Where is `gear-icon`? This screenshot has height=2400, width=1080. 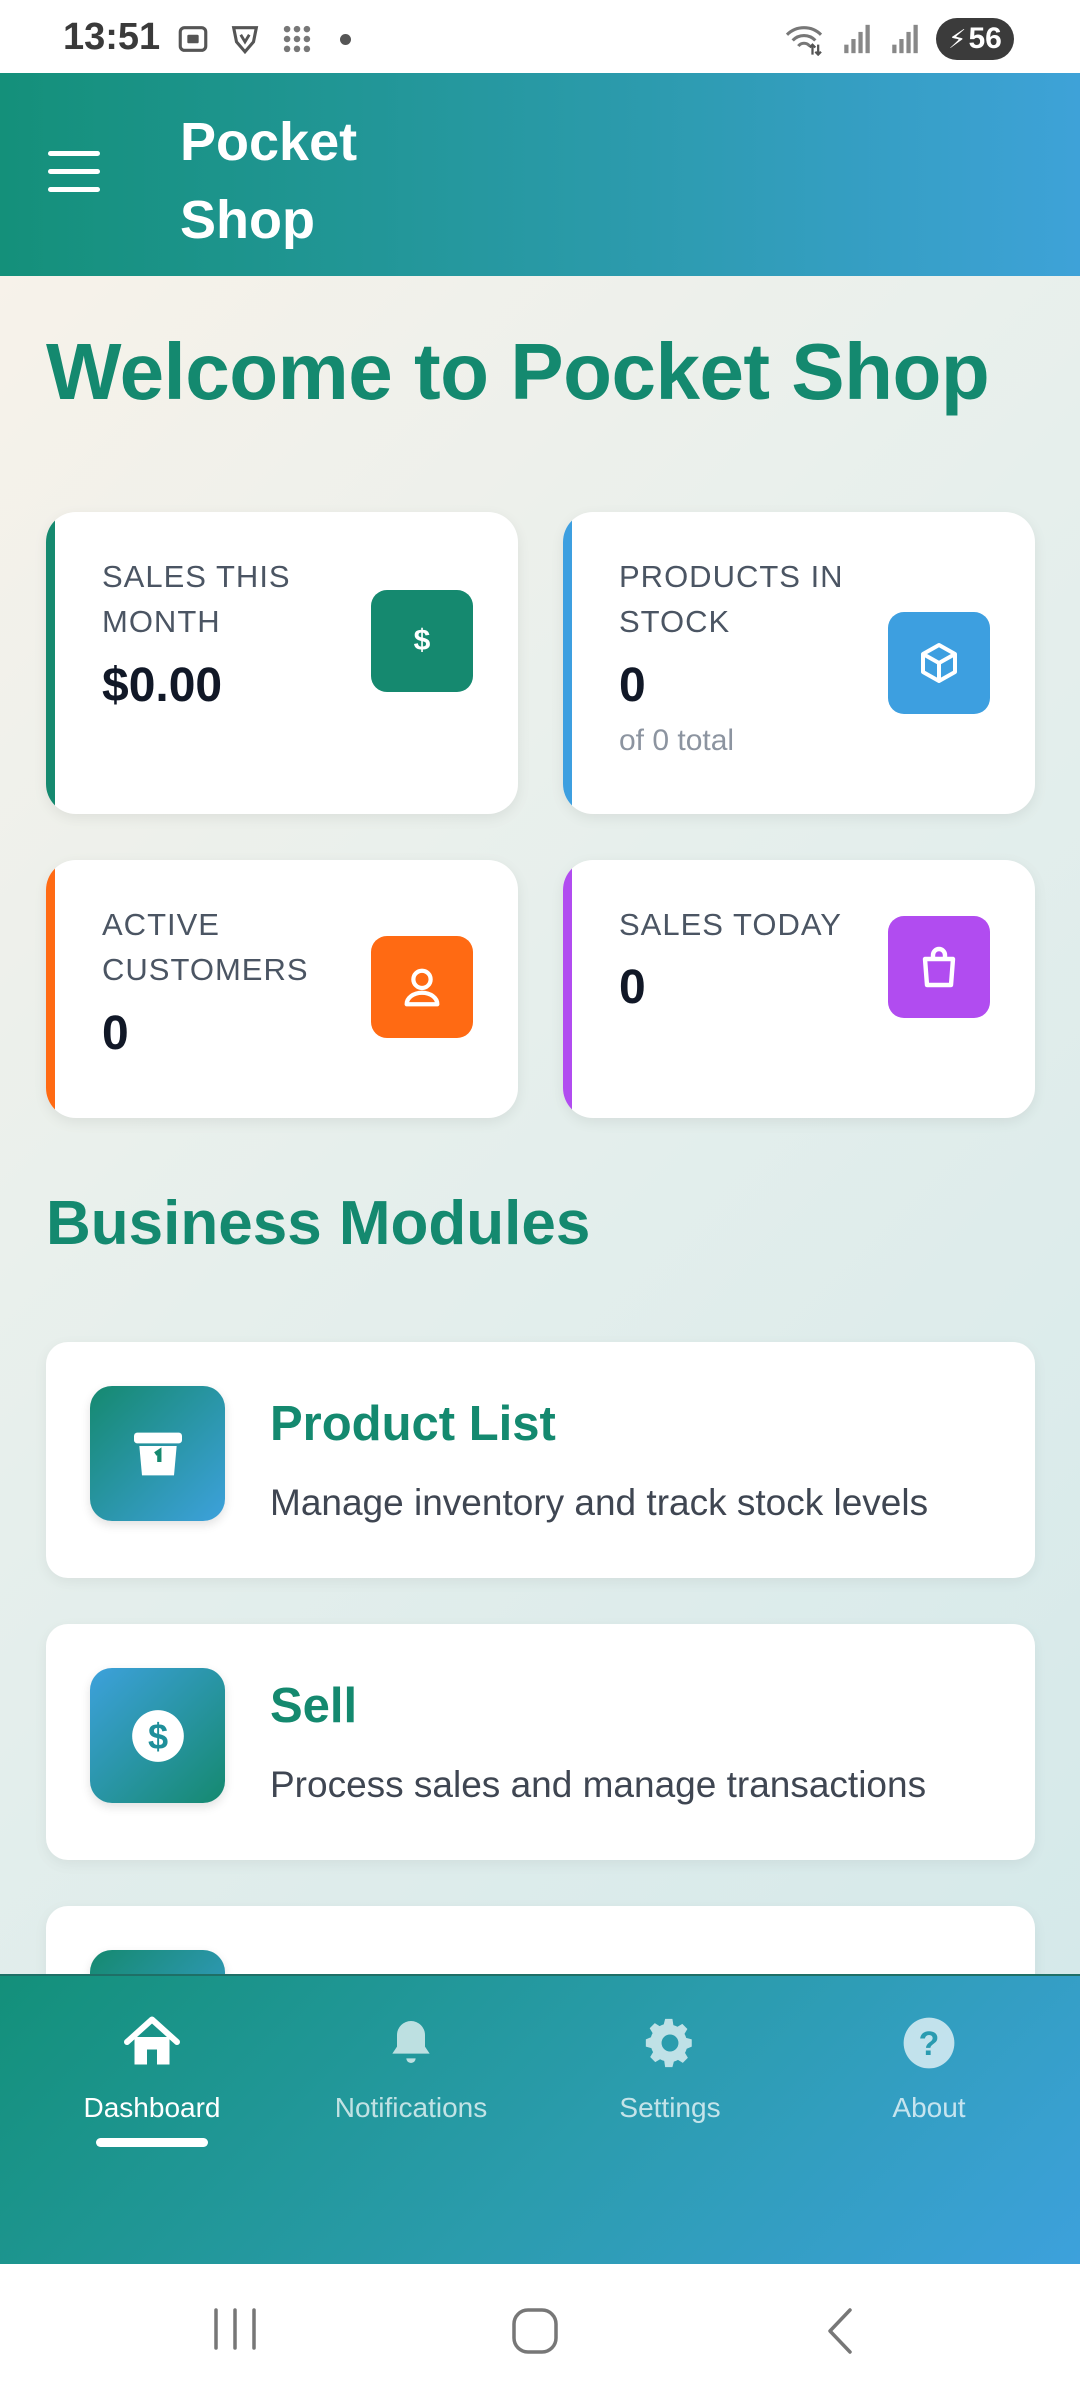 gear-icon is located at coordinates (670, 2037).